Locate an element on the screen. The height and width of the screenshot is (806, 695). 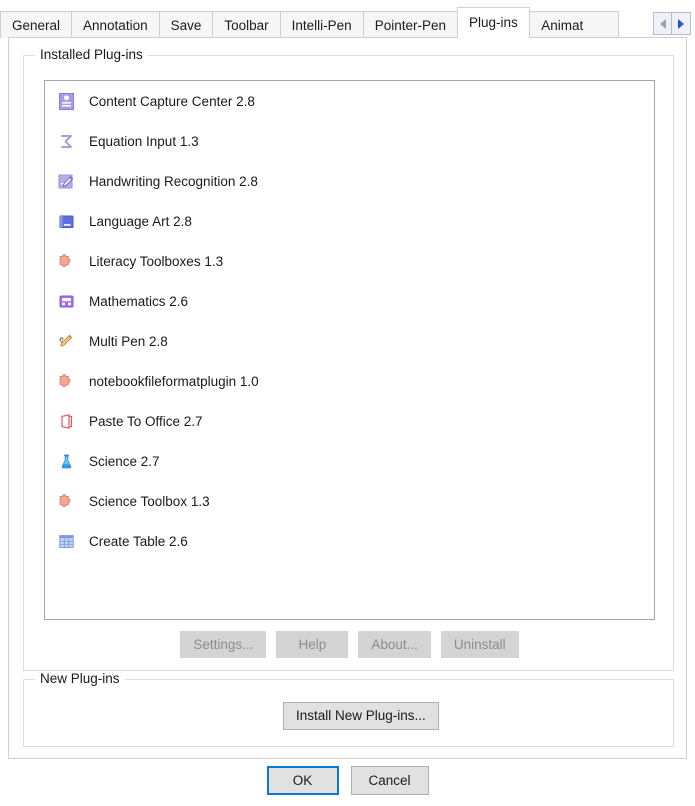
list-item-label: Science Toolbox 1.3 is located at coordinates (149, 501).